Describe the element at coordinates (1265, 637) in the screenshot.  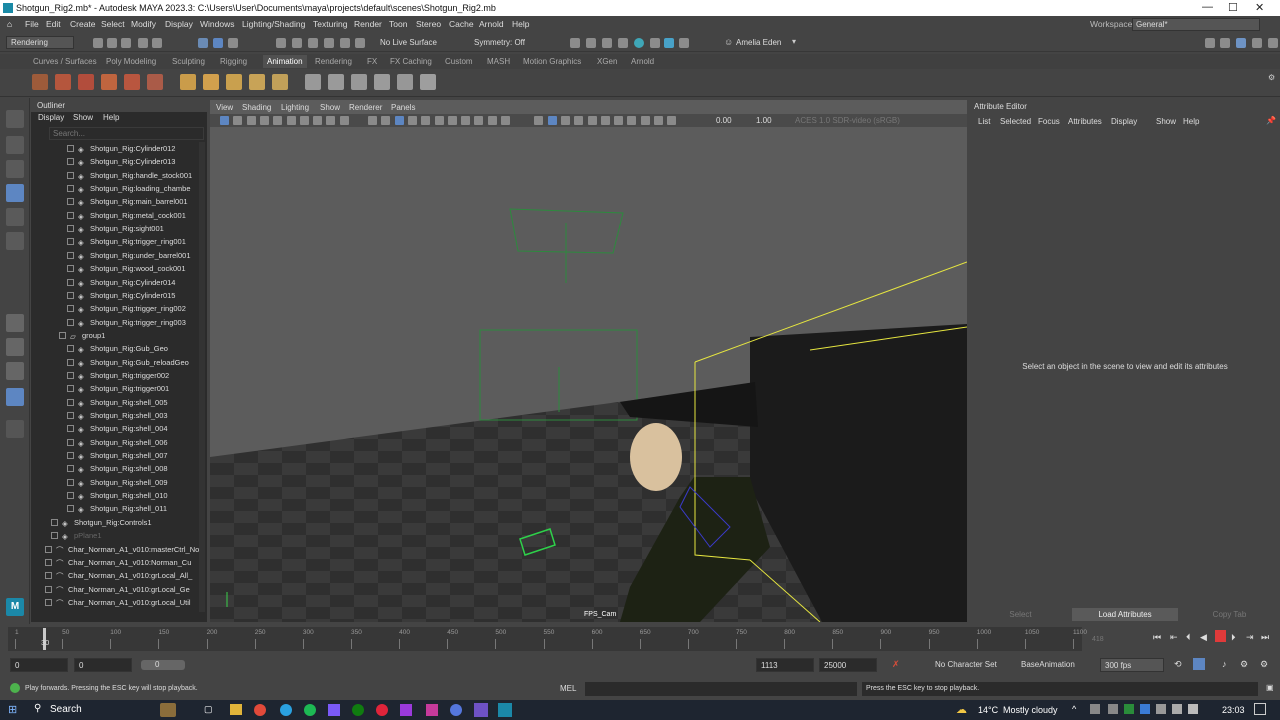
I see `go-to-end-icon: ⏭` at that location.